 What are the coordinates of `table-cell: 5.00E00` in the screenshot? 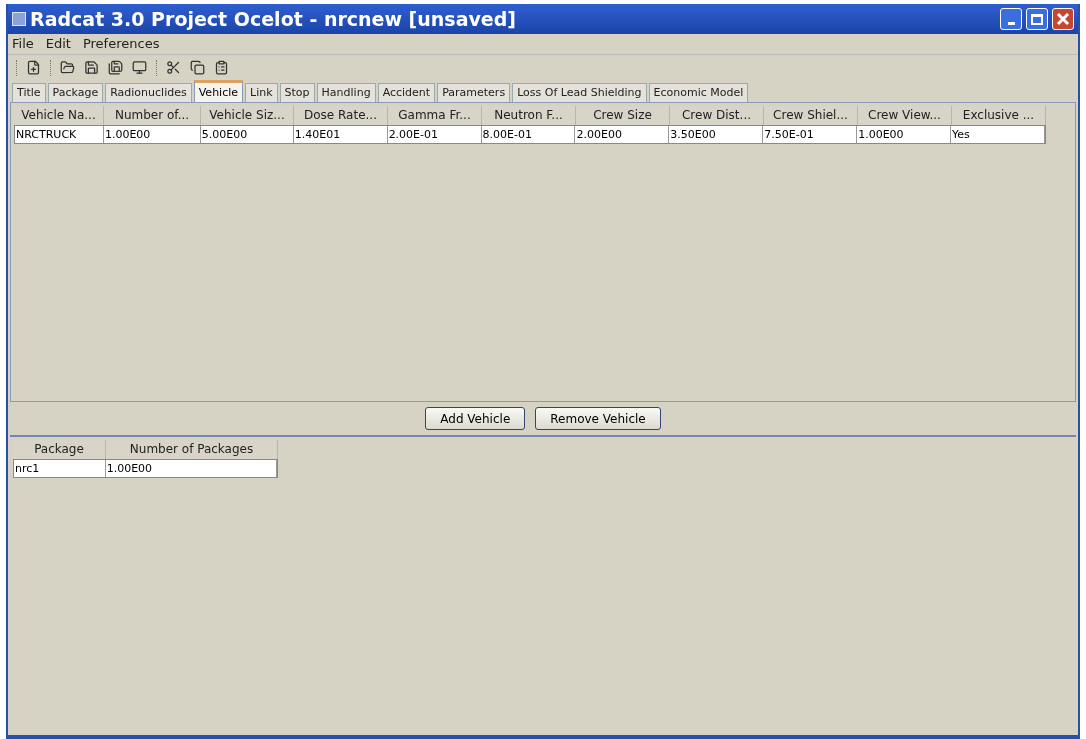 It's located at (247, 134).